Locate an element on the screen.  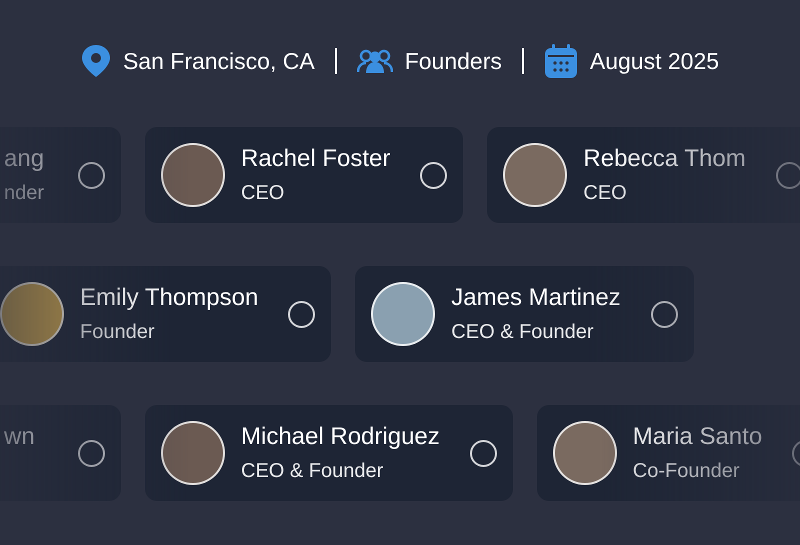
person-role: Co-Founder is located at coordinates (686, 471).